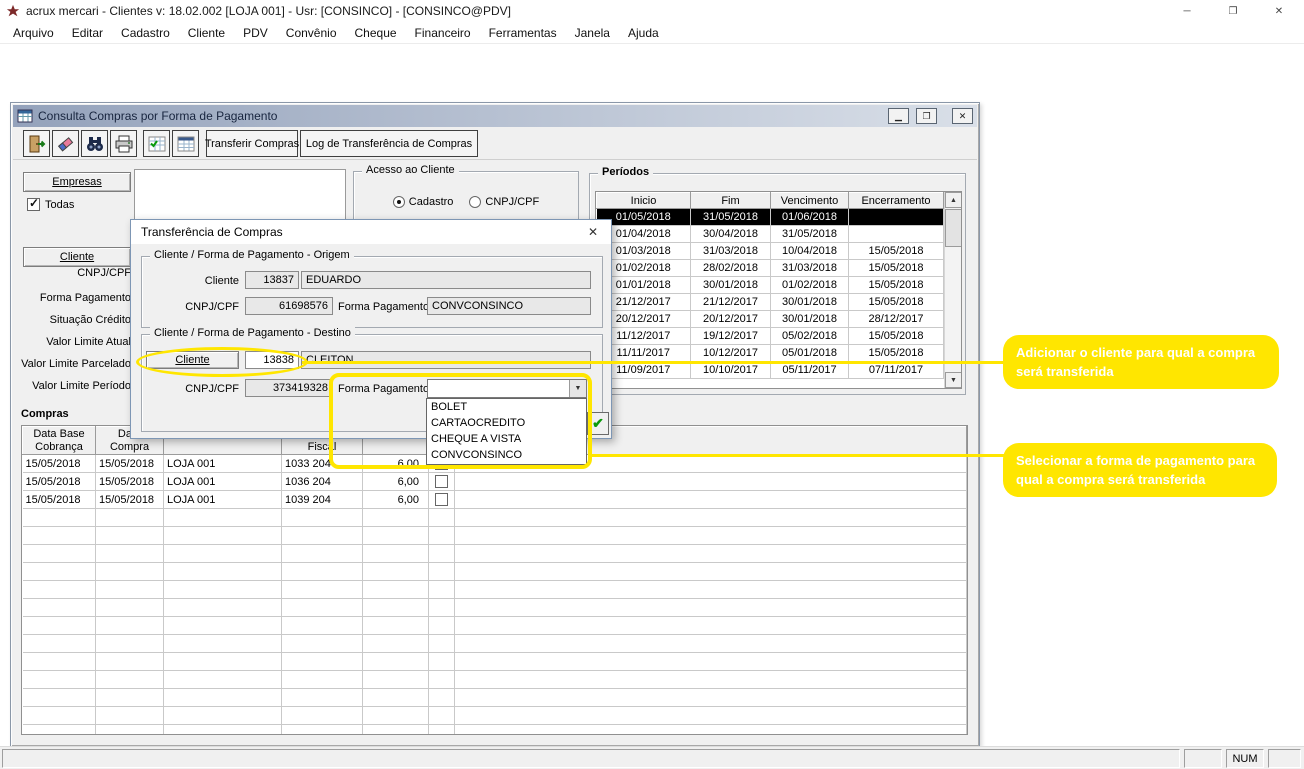 Image resolution: width=1304 pixels, height=769 pixels. What do you see at coordinates (145, 33) in the screenshot?
I see `menu-cadastro: Cadastro` at bounding box center [145, 33].